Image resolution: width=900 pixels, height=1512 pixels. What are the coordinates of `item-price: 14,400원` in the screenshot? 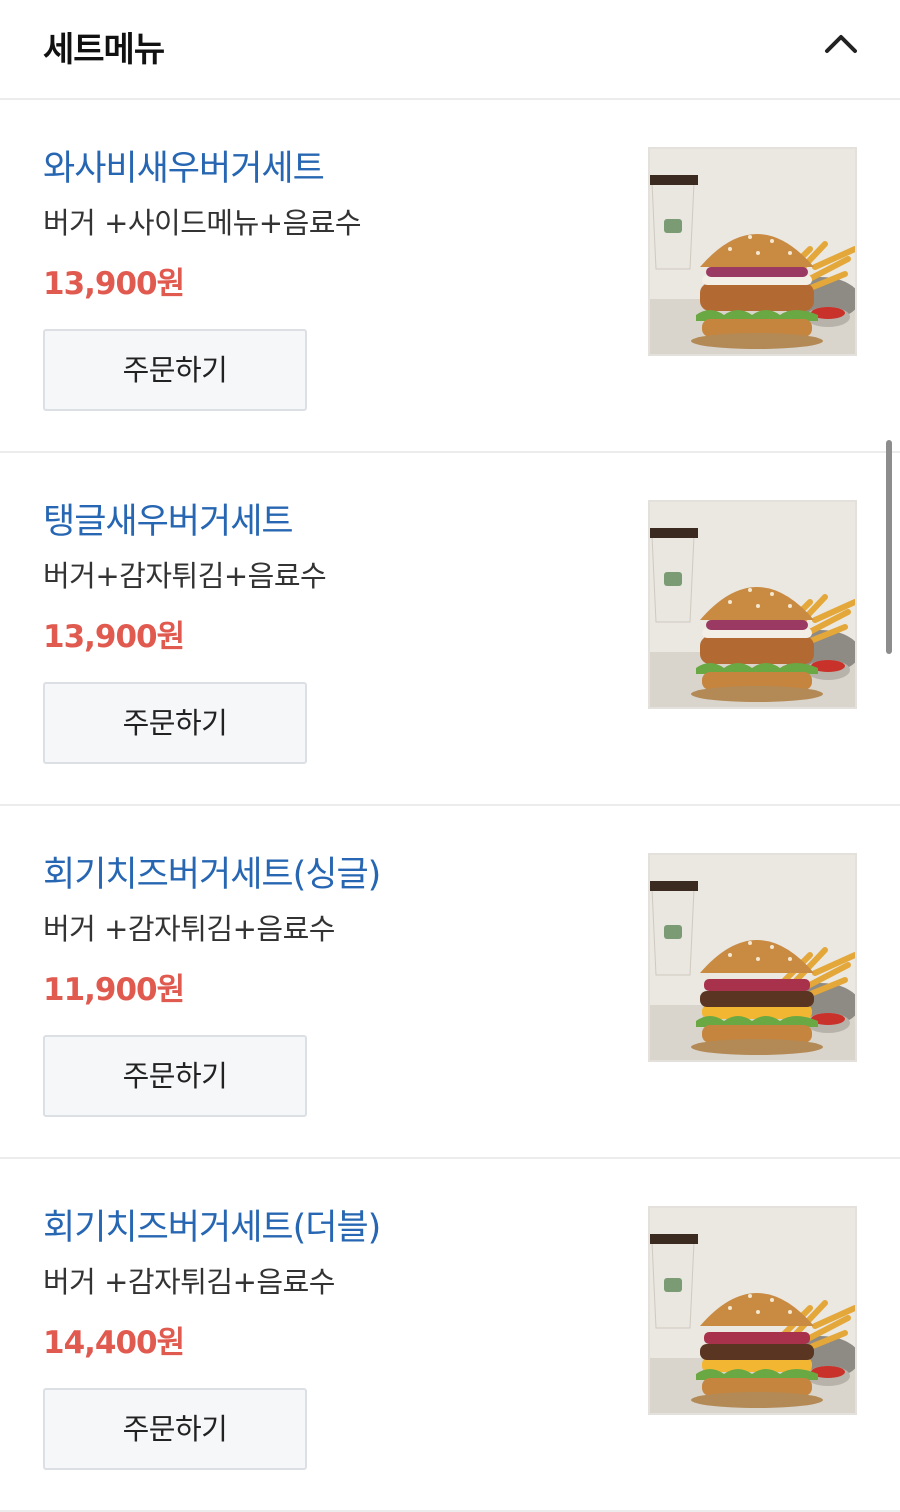 It's located at (114, 1343).